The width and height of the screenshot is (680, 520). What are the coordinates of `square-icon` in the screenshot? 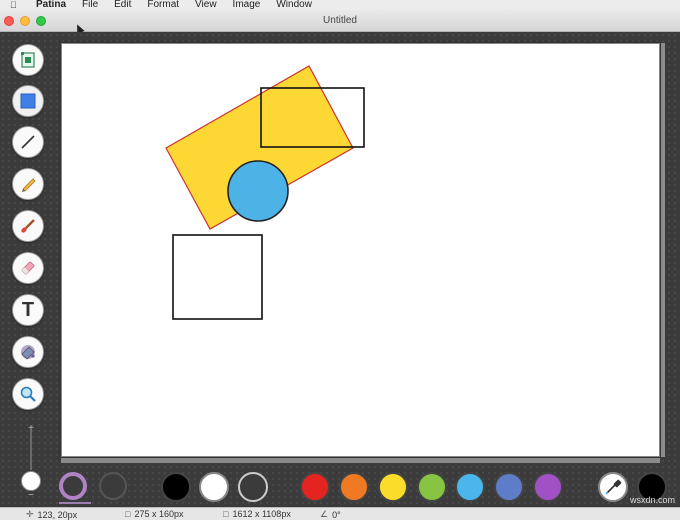 It's located at (28, 101).